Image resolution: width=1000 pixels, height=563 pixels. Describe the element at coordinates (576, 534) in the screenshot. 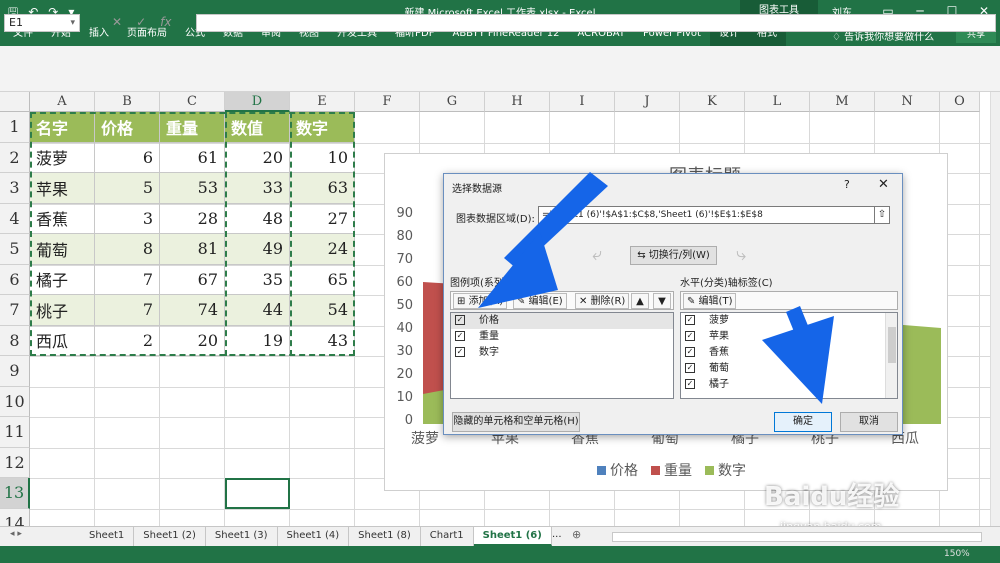

I see `new-sheet-icon: ⊕` at that location.